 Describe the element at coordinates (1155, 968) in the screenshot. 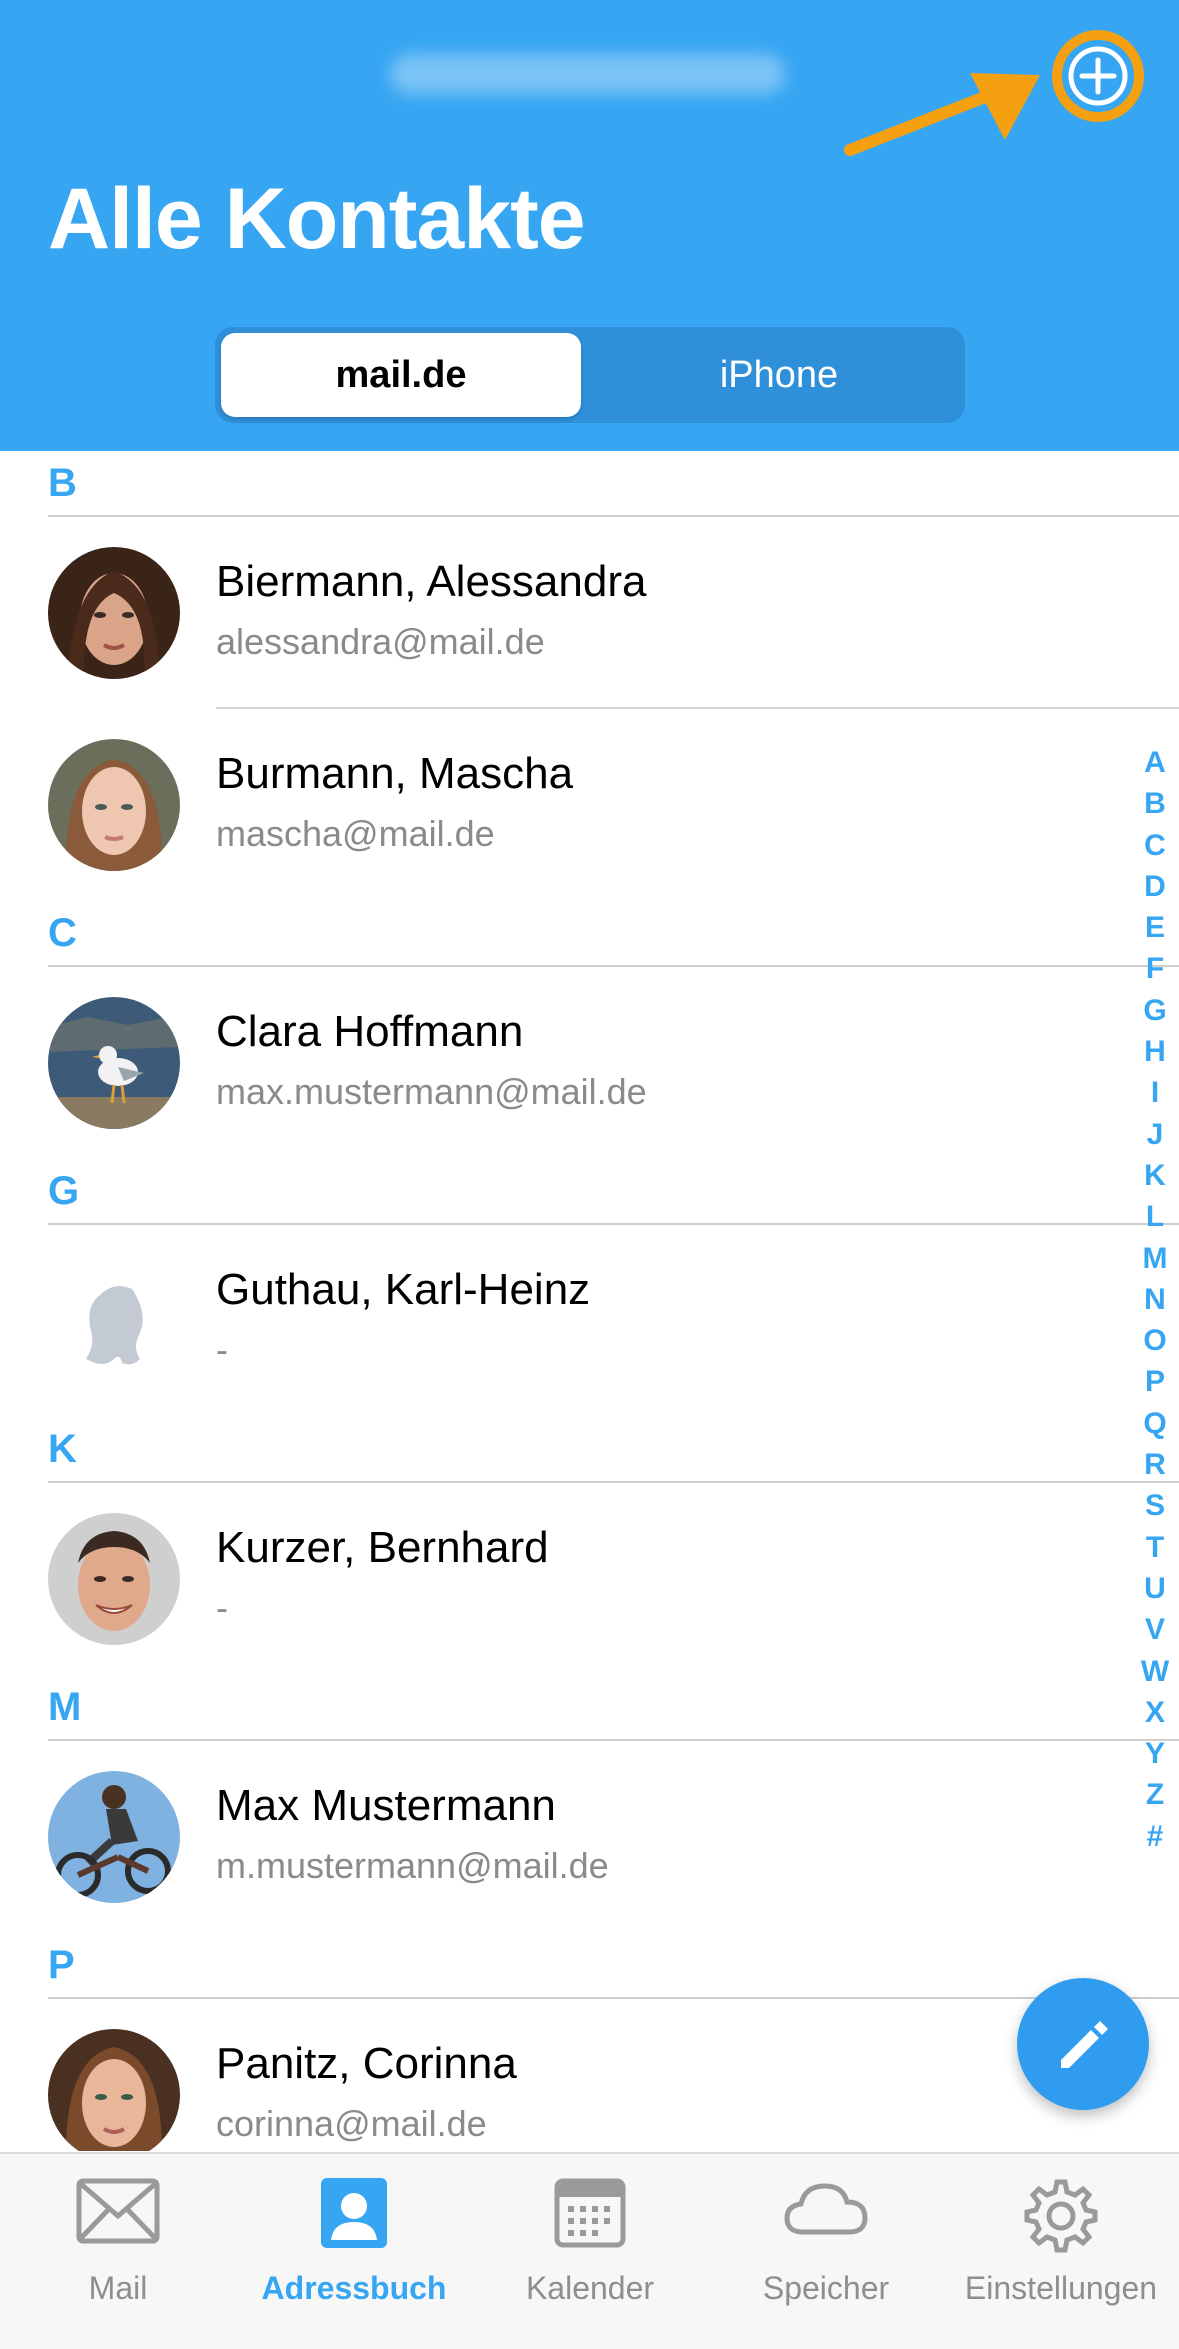

I see `alphabet-index-letter: F` at that location.